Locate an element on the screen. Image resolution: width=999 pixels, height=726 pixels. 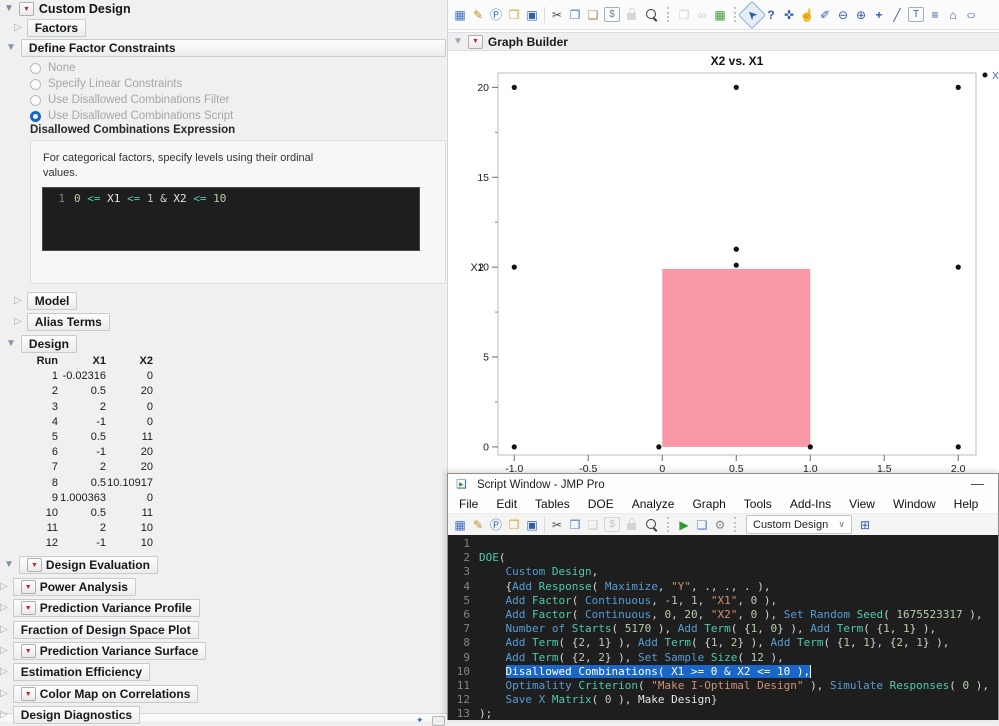
disclosure-factors: ▷ is located at coordinates (18, 28).